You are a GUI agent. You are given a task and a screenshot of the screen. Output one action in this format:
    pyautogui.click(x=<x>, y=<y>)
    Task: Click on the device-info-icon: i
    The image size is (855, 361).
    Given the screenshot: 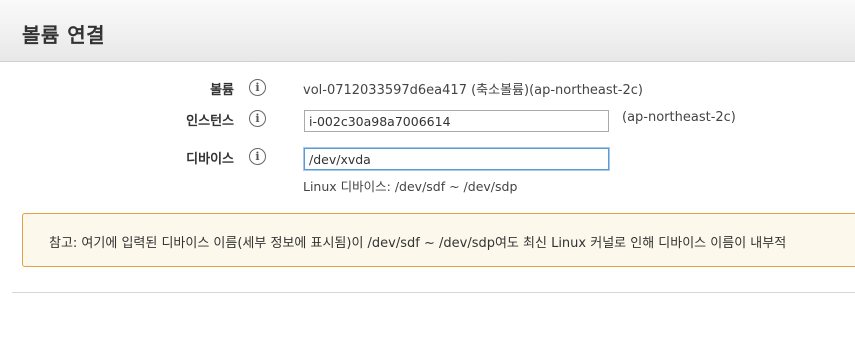 What is the action you would take?
    pyautogui.click(x=257, y=156)
    